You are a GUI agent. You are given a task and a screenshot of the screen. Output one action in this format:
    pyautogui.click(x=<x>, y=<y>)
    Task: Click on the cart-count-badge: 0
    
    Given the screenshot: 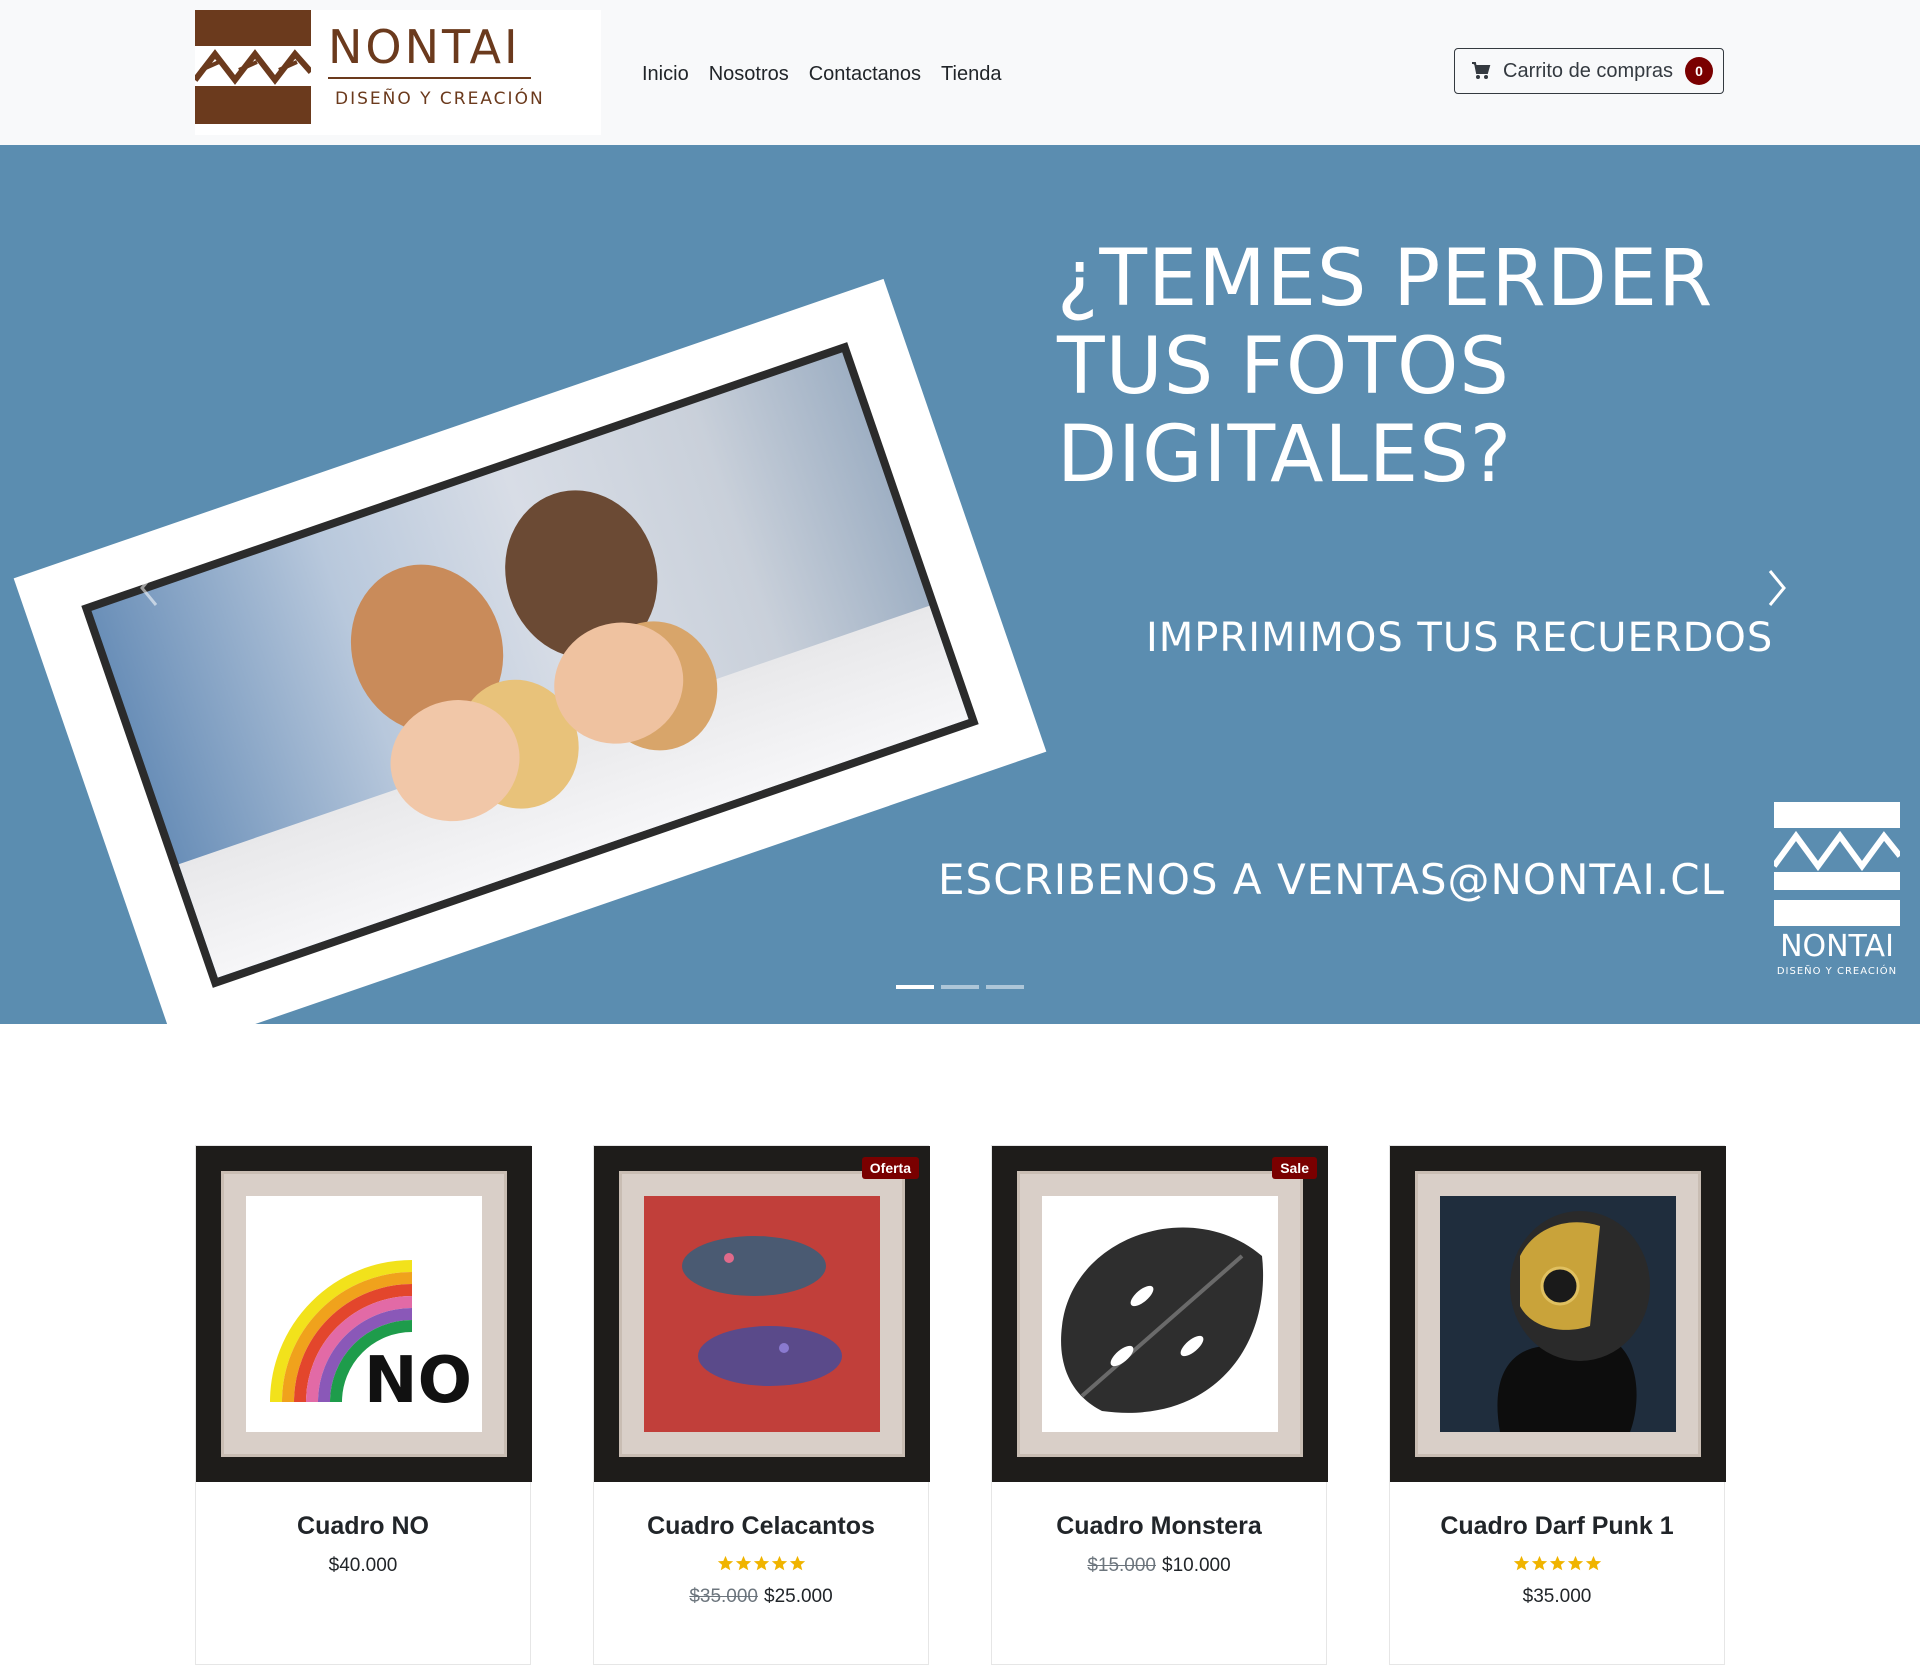 What is the action you would take?
    pyautogui.click(x=1699, y=71)
    